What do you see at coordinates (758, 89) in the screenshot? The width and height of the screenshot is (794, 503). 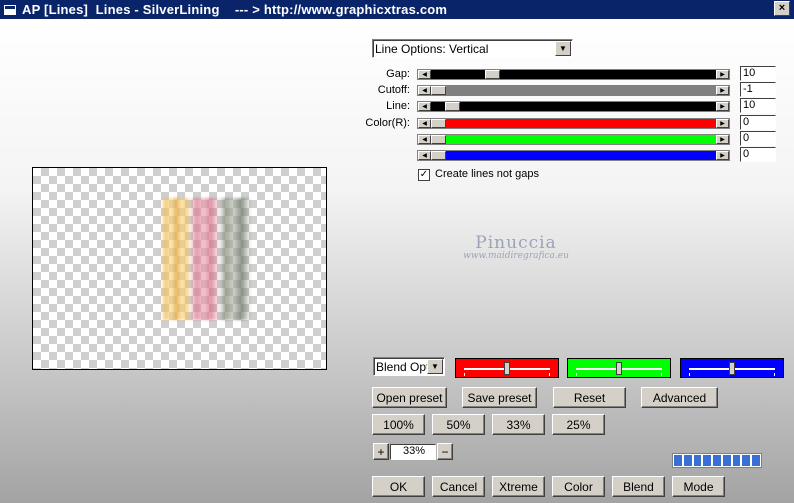 I see `slider-value-field: -1` at bounding box center [758, 89].